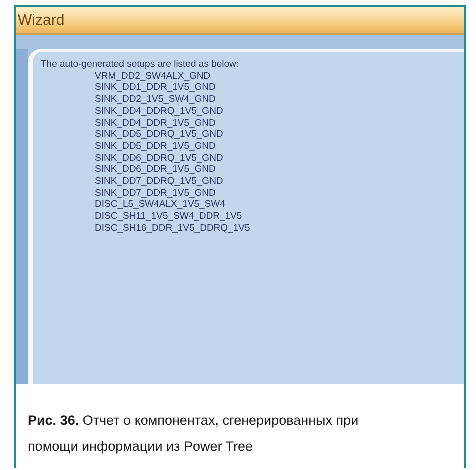 This screenshot has width=476, height=470. I want to click on window-title: Wizard, so click(41, 20).